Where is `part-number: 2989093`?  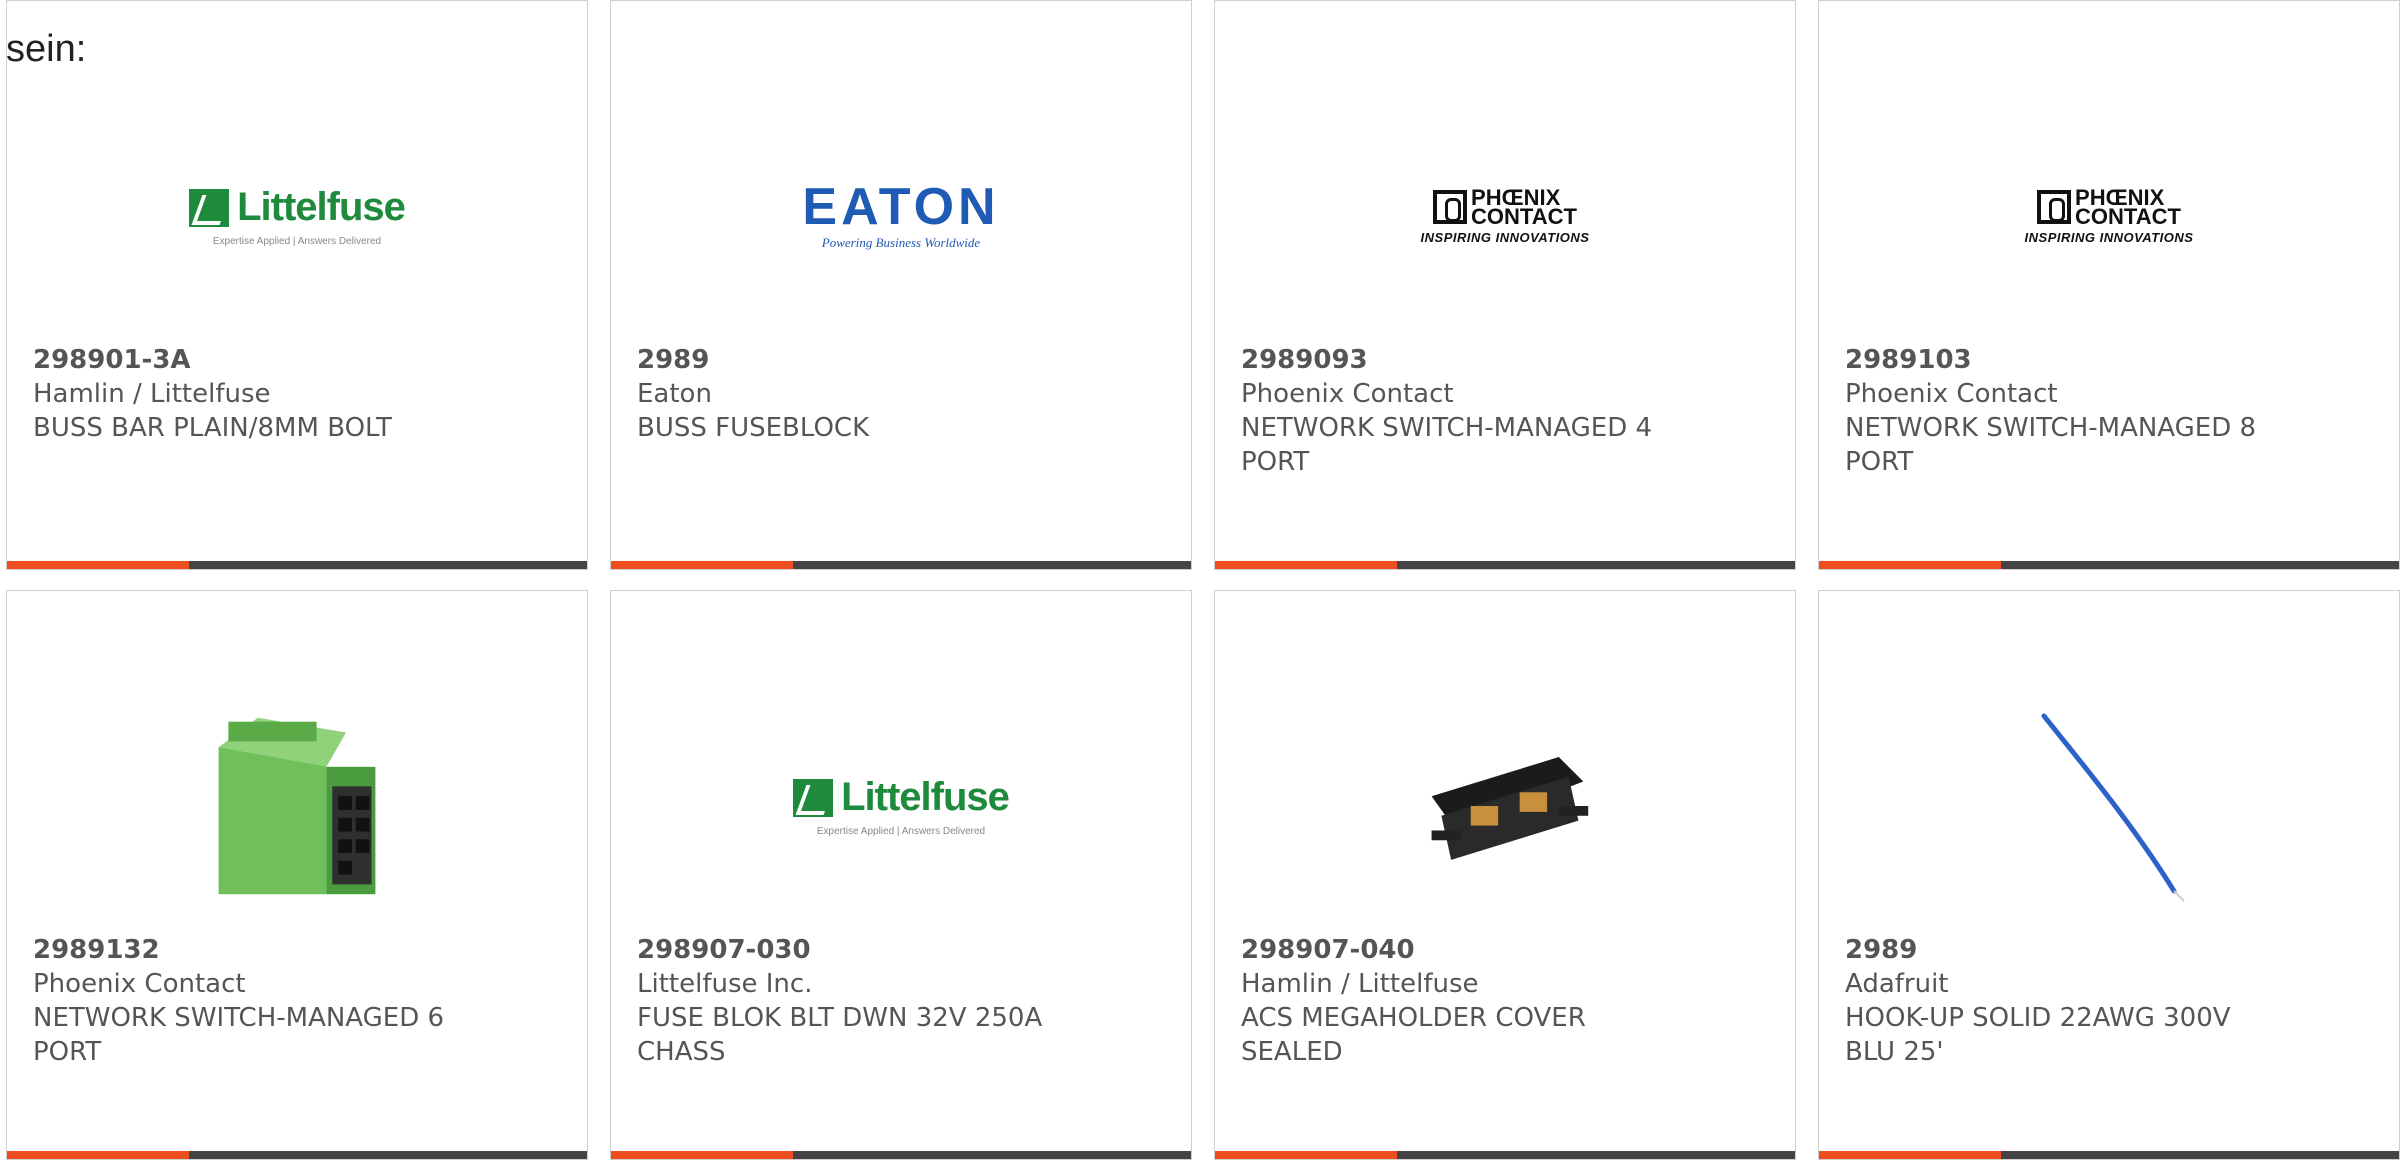
part-number: 2989093 is located at coordinates (1518, 360).